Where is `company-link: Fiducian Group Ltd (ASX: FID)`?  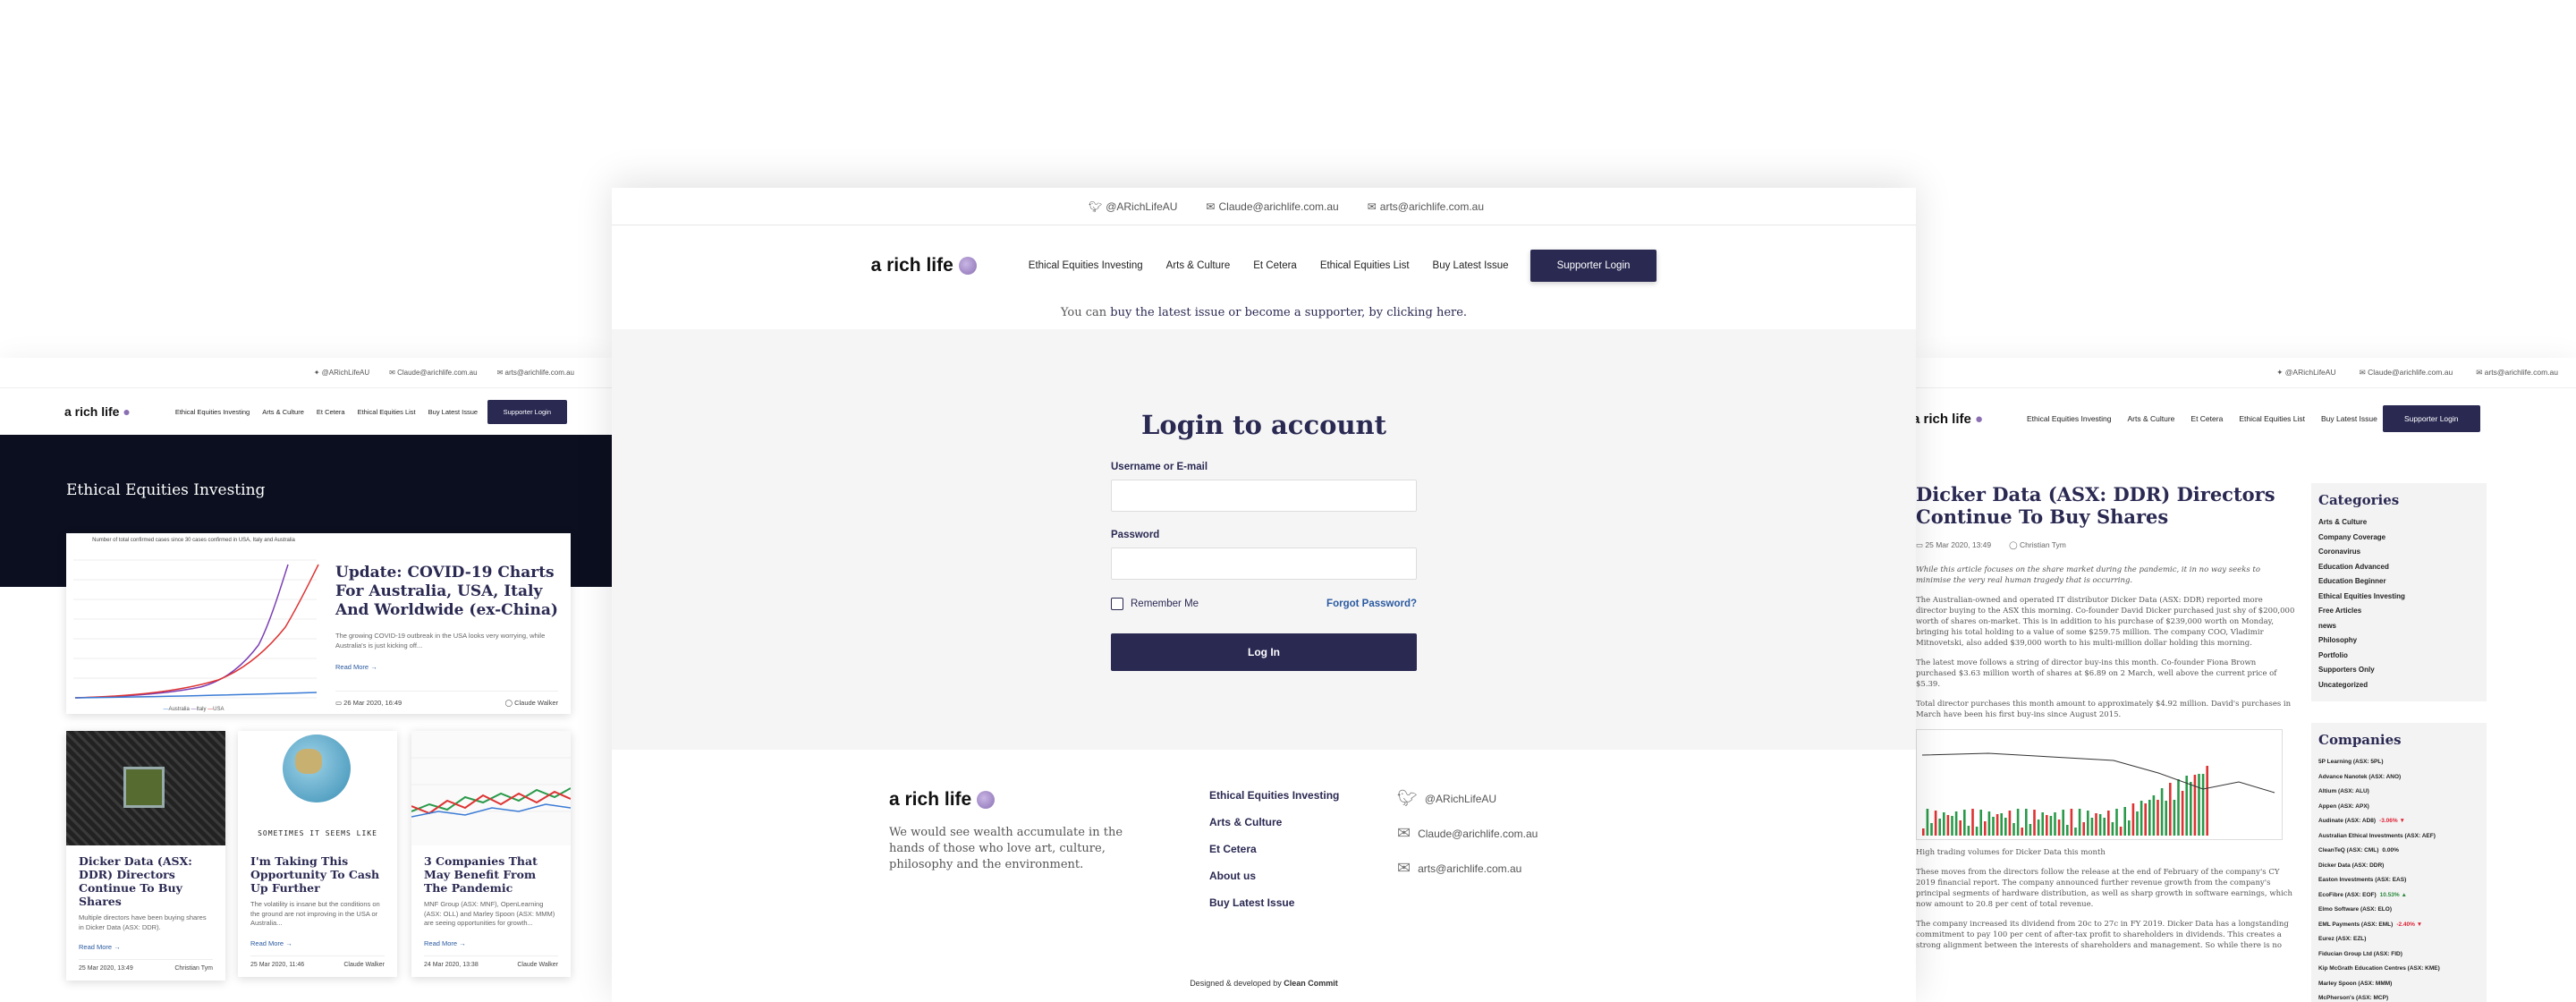
company-link: Fiducian Group Ltd (ASX: FID) is located at coordinates (2400, 955).